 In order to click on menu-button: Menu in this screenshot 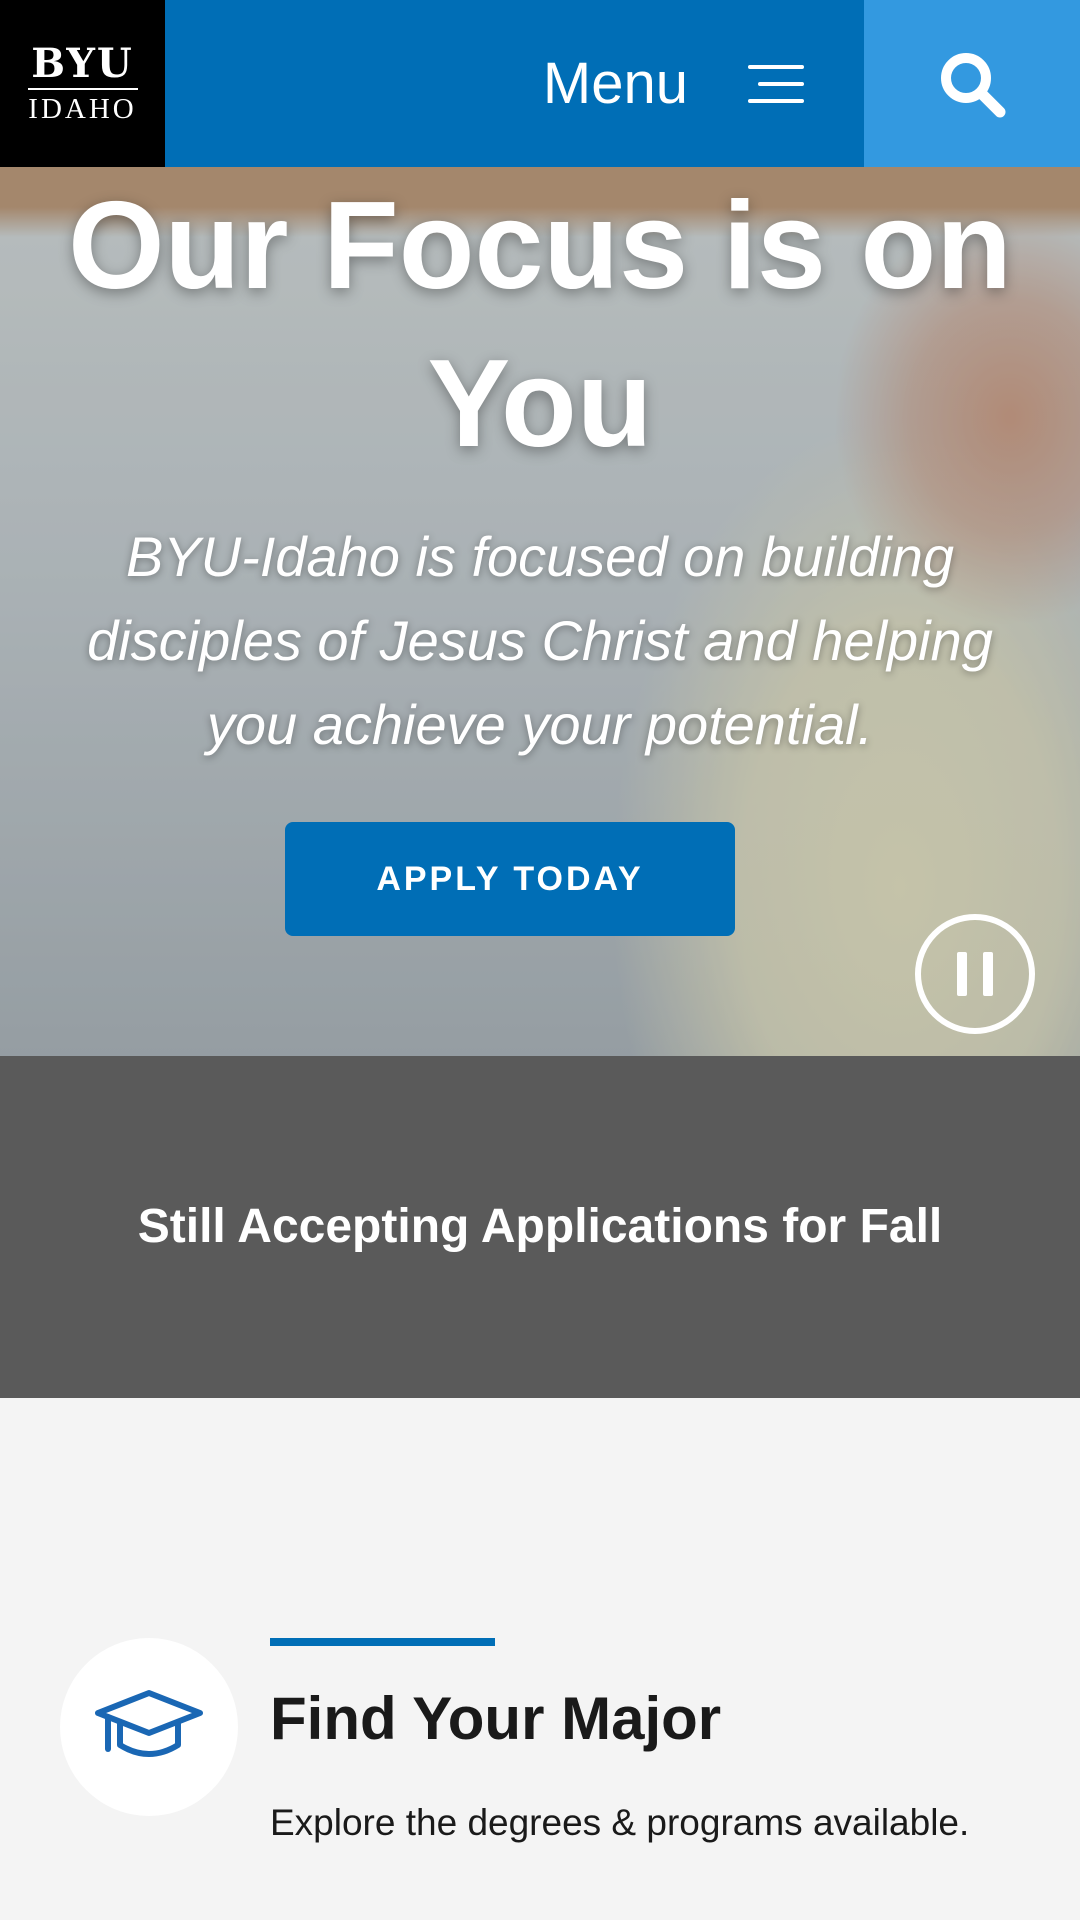, I will do `click(514, 83)`.